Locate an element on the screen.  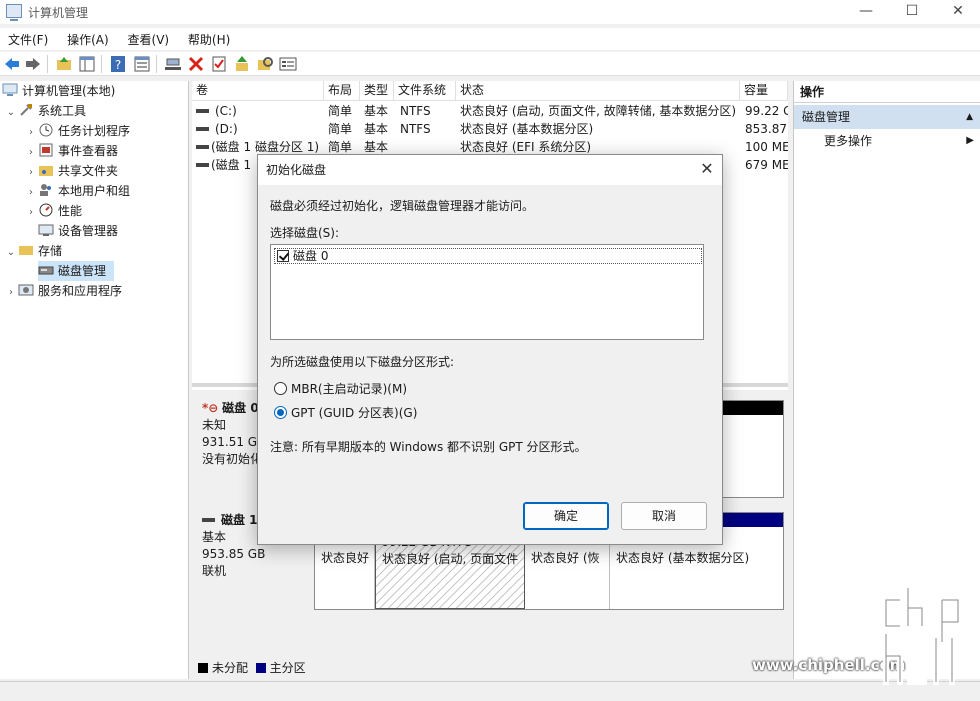
column-header-capacity: 容量 is located at coordinates (764, 91).